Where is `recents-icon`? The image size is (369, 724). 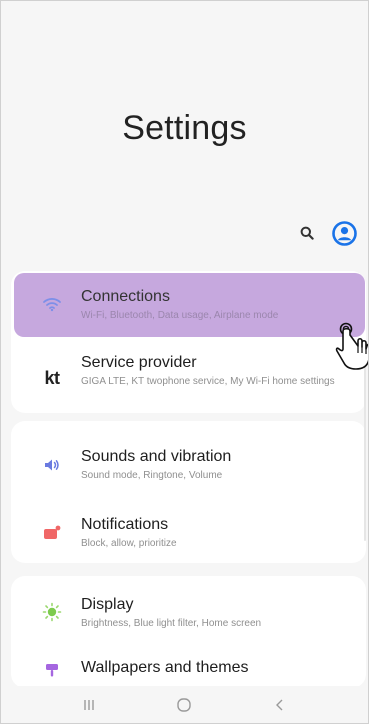 recents-icon is located at coordinates (89, 704).